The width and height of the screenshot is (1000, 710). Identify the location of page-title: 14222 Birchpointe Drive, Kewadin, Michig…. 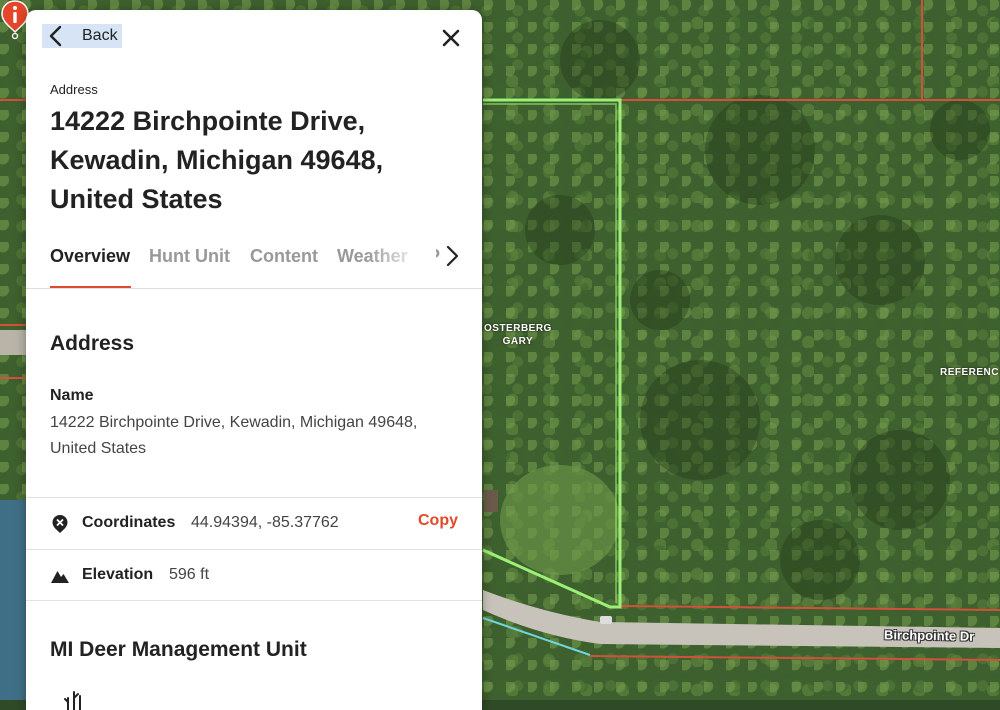
(217, 160).